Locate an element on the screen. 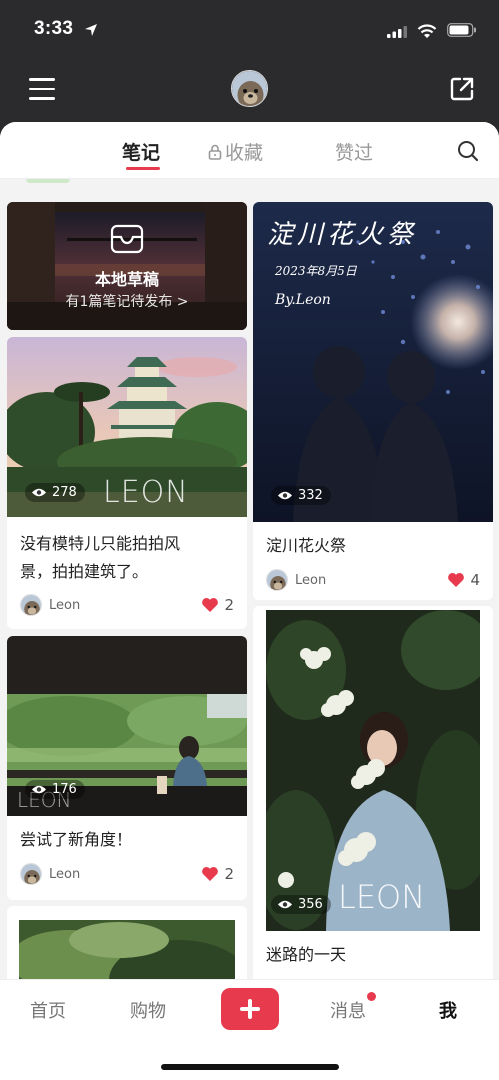  nav-me: 我 is located at coordinates (448, 1010).